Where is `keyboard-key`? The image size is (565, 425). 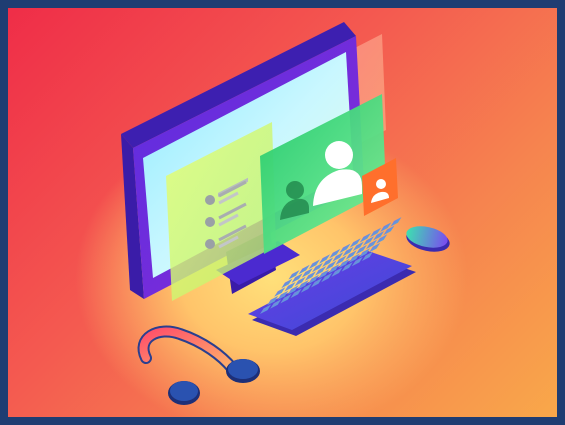
keyboard-key is located at coordinates (396, 222).